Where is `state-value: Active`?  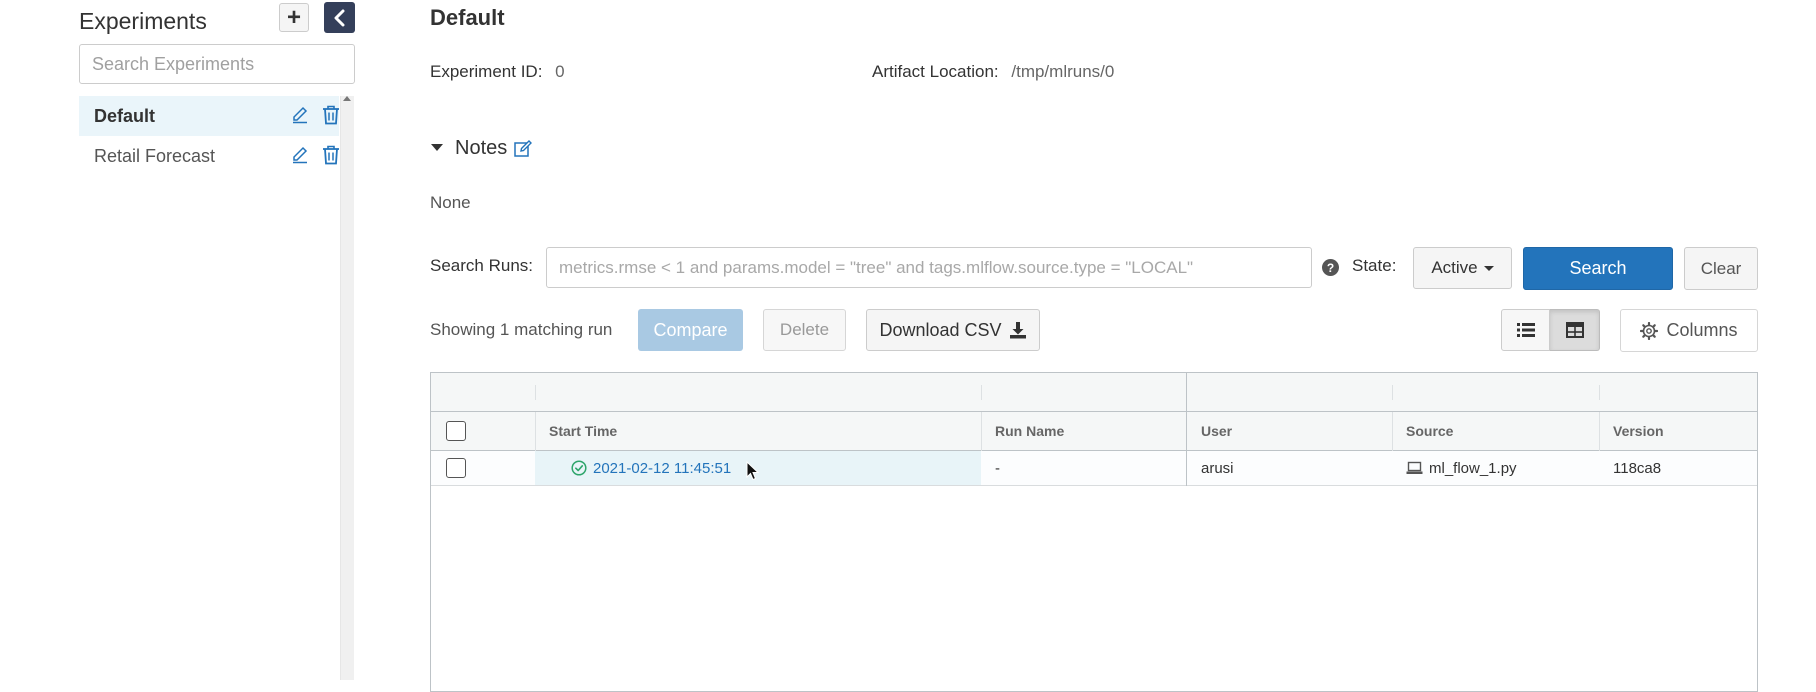
state-value: Active is located at coordinates (1454, 267).